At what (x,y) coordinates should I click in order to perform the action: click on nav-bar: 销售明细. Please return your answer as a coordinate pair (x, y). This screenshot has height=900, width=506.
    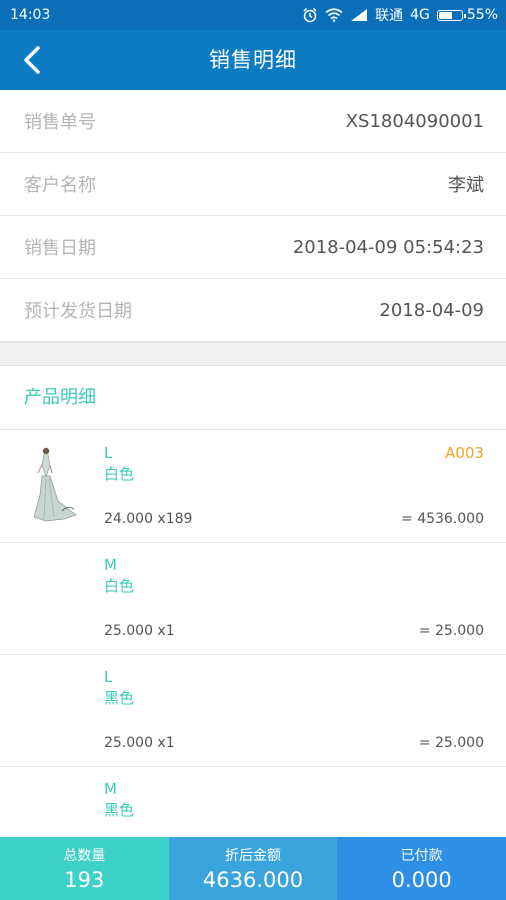
    Looking at the image, I should click on (253, 60).